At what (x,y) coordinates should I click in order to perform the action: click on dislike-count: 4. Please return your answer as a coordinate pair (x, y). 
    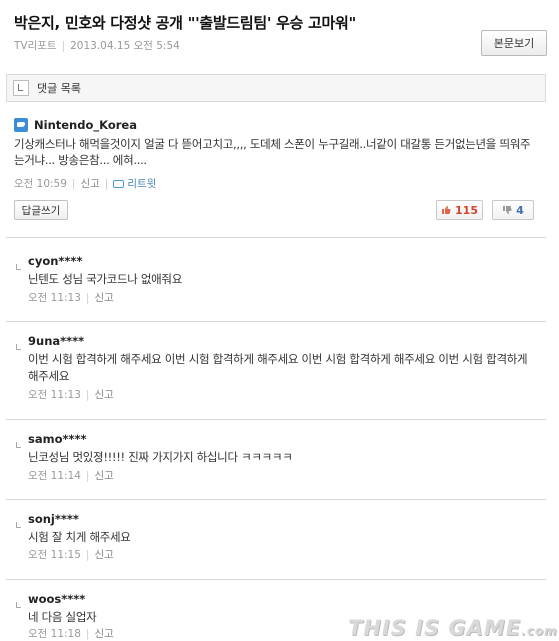
    Looking at the image, I should click on (520, 210).